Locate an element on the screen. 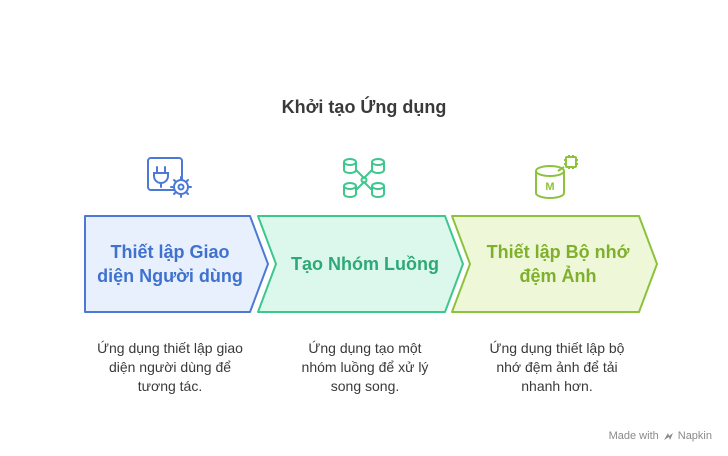  step-1-label: Thiết lập Giao diện Người dùng is located at coordinates (170, 264).